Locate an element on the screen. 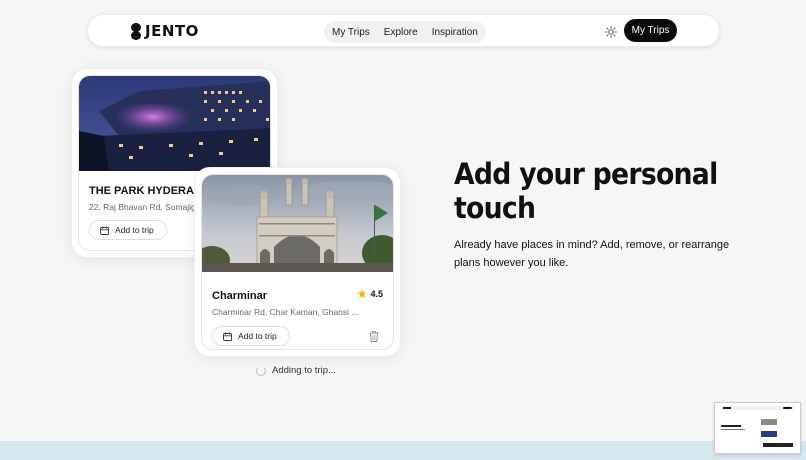  brand-logo: JENTO is located at coordinates (165, 31).